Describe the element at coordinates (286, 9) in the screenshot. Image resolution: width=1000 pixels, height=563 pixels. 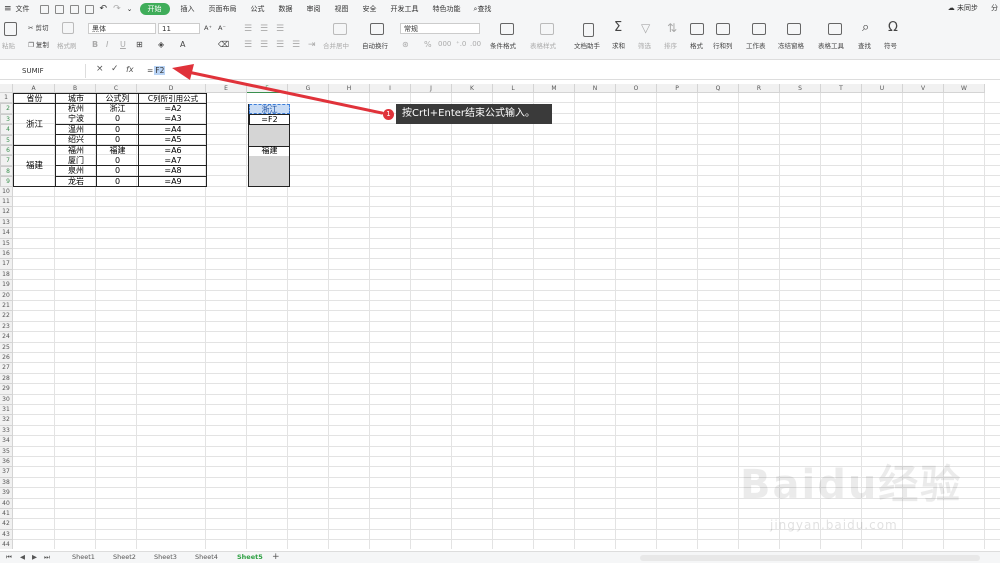
I see `tab-data: 数据` at that location.